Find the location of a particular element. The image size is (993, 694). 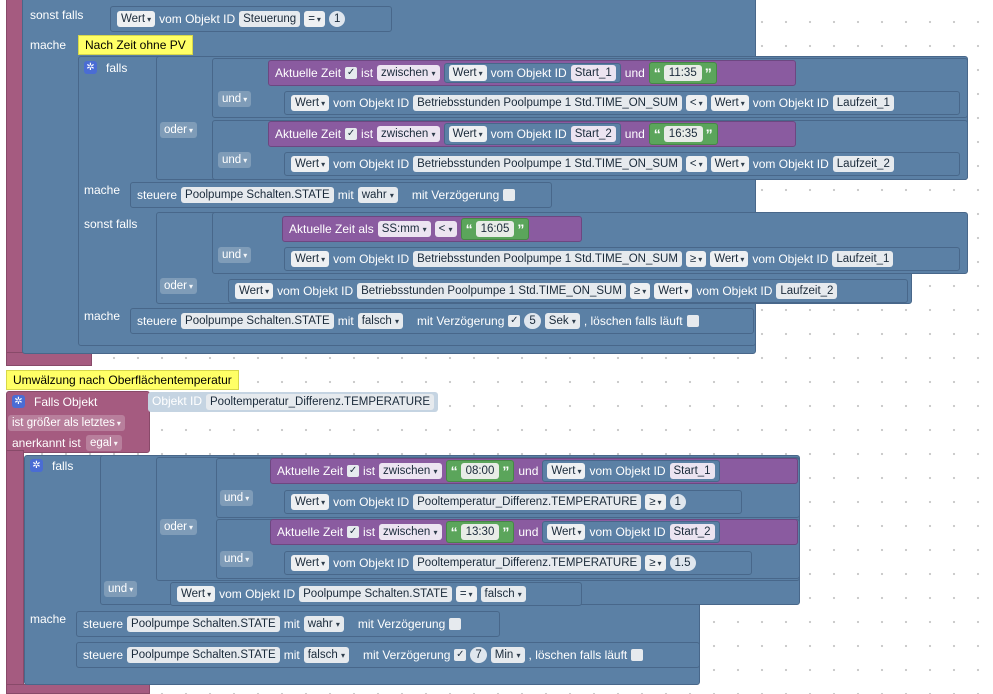

object-id-field: Steuerung is located at coordinates (270, 19).